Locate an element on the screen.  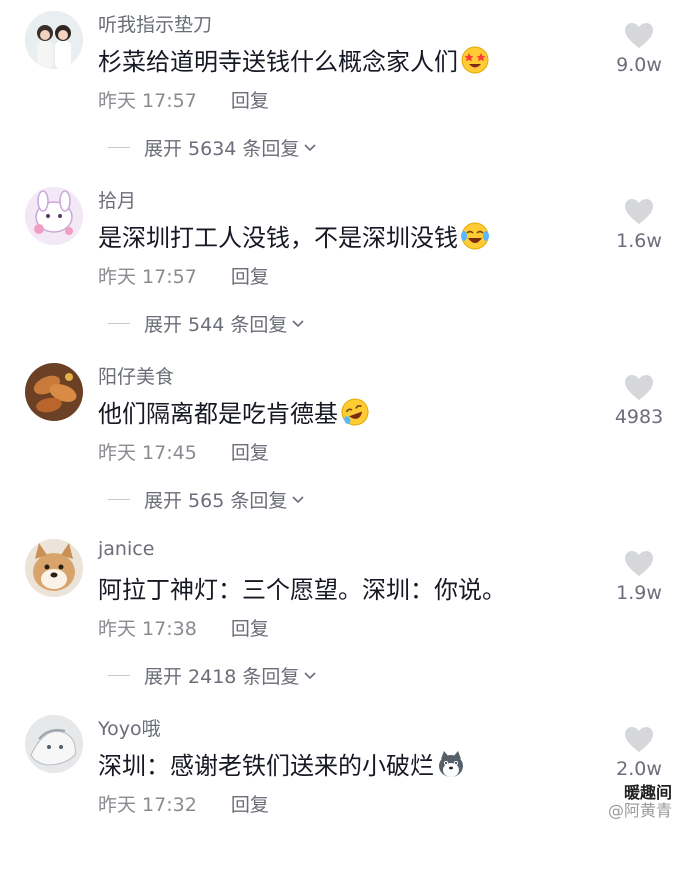
comment-meta: 昨天 17:32 回复 is located at coordinates (183, 803).